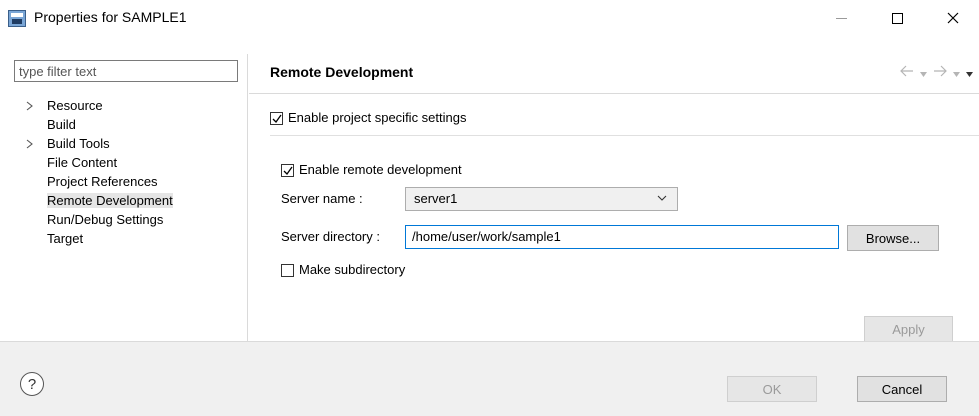  Describe the element at coordinates (377, 117) in the screenshot. I see `enable-project-settings-label: Enable project specific settings` at that location.